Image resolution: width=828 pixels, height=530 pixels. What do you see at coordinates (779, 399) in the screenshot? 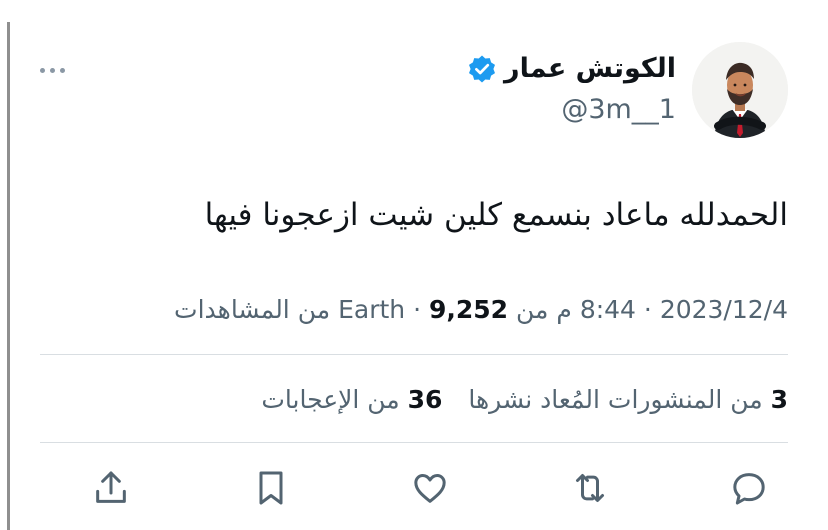
I see `reposts-count: 3` at bounding box center [779, 399].